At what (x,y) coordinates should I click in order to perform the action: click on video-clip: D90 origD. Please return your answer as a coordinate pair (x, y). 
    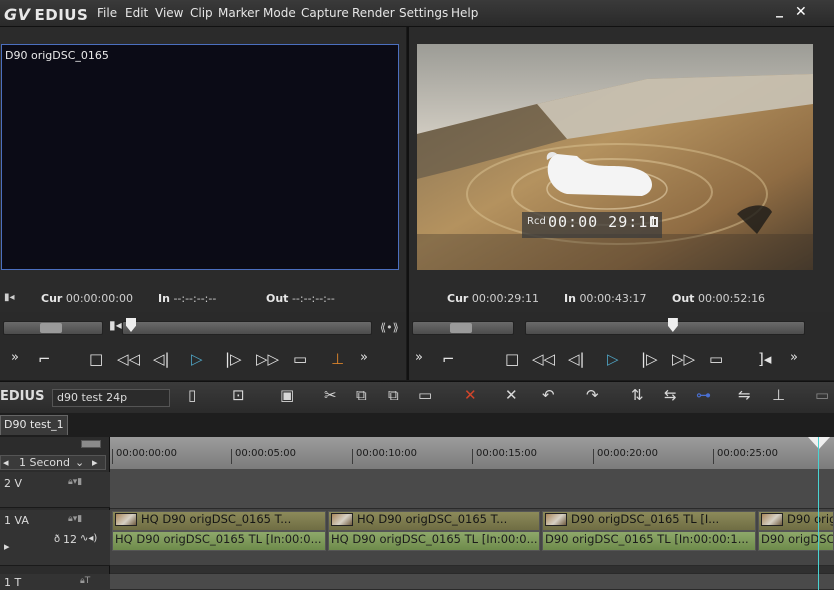
    Looking at the image, I should click on (796, 521).